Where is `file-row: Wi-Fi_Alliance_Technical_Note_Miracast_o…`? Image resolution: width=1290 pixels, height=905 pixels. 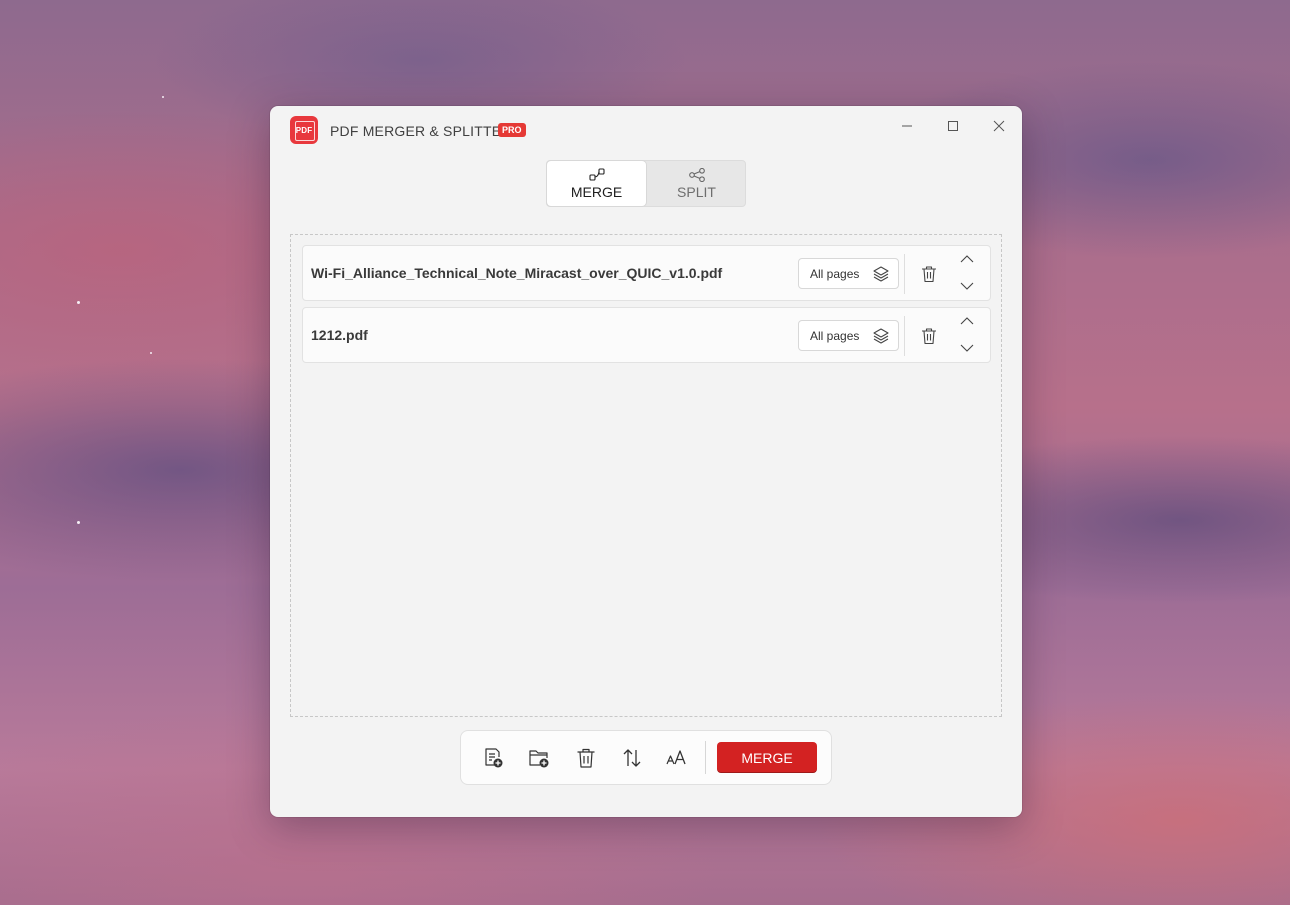
file-row: Wi-Fi_Alliance_Technical_Note_Miracast_o… is located at coordinates (646, 273).